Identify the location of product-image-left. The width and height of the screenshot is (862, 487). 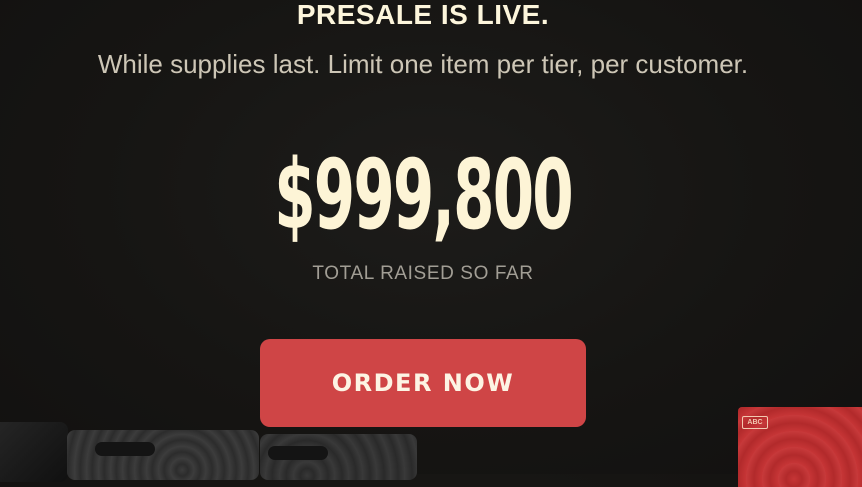
(34, 452).